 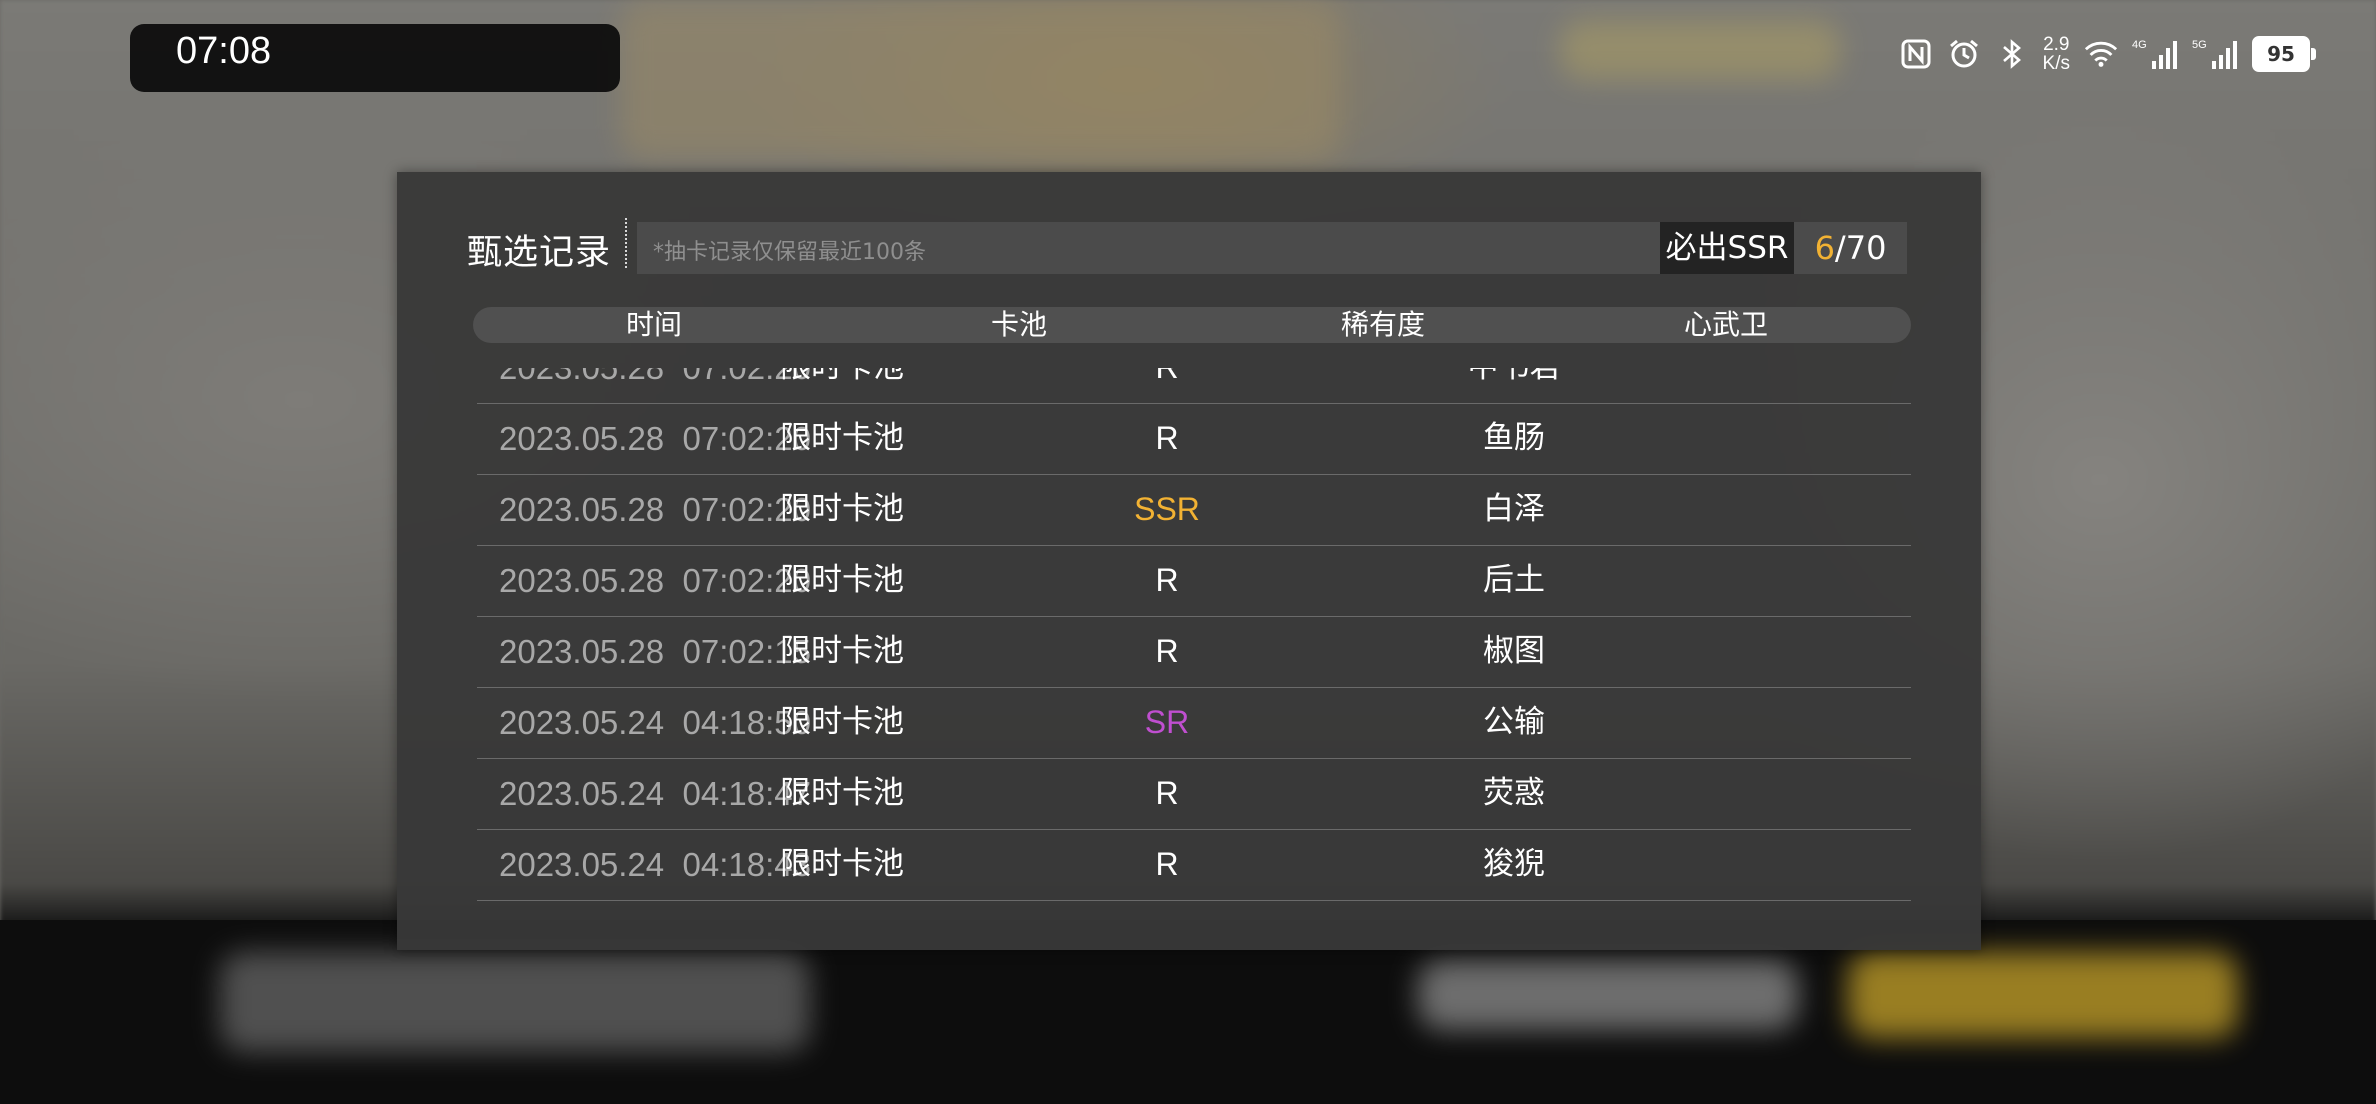 What do you see at coordinates (1824, 248) in the screenshot?
I see `pity-current: 6` at bounding box center [1824, 248].